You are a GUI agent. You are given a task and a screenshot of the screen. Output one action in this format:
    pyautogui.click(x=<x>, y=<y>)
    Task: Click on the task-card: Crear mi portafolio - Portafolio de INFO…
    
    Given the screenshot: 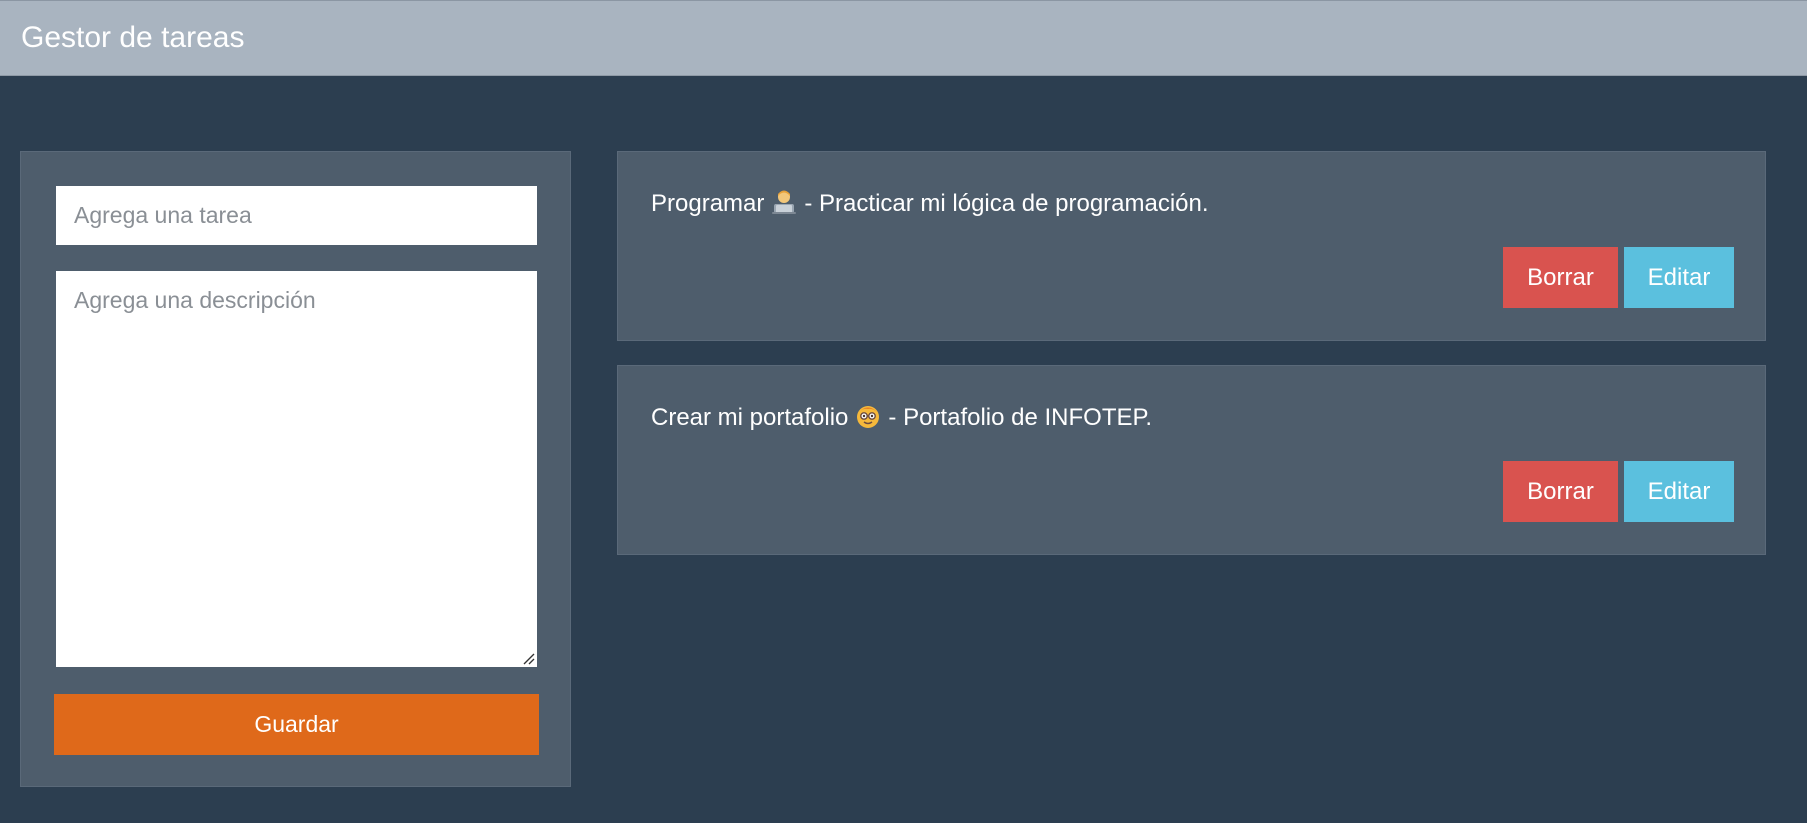 What is the action you would take?
    pyautogui.click(x=1191, y=460)
    